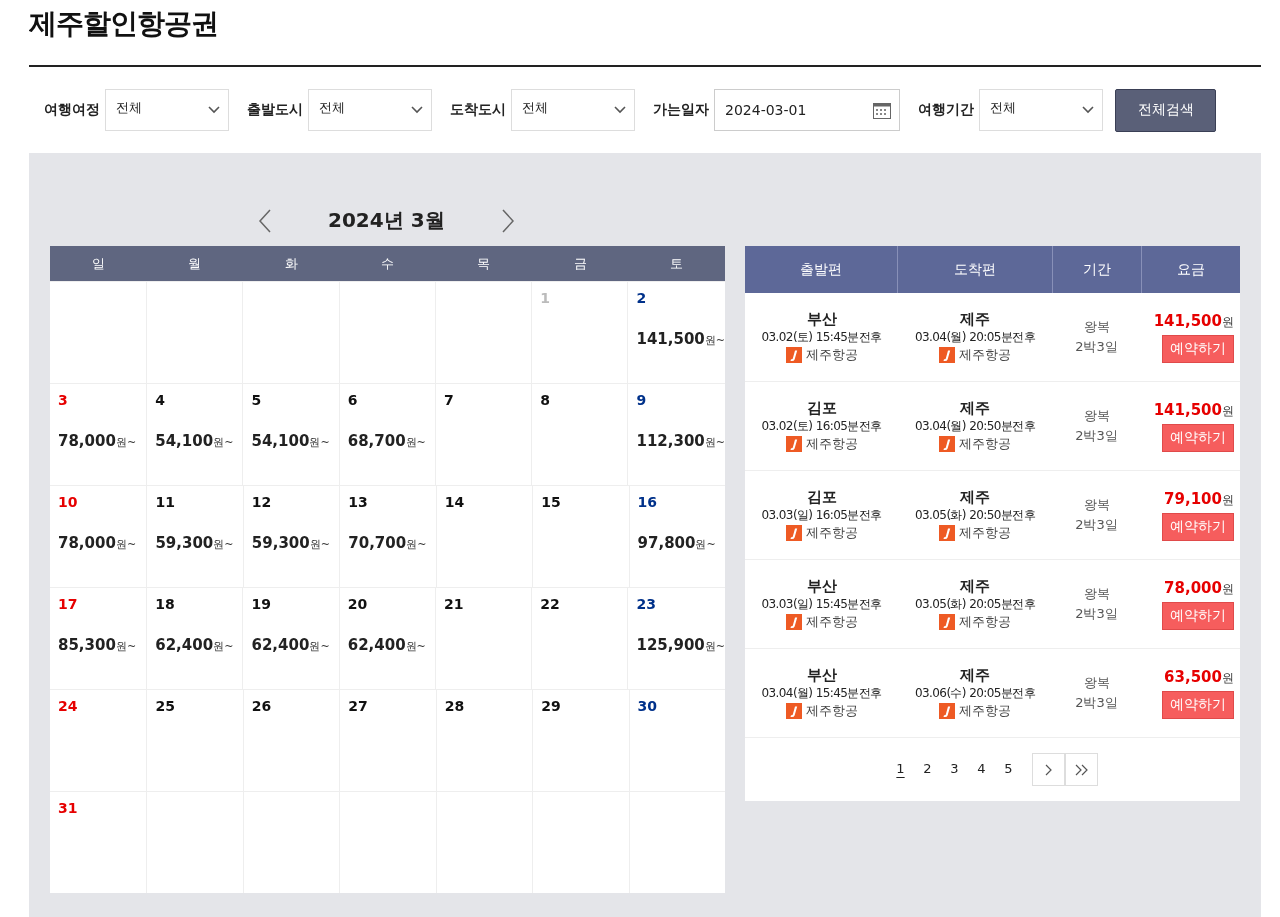 Image resolution: width=1280 pixels, height=917 pixels. Describe the element at coordinates (295, 400) in the screenshot. I see `day-number: 5` at that location.